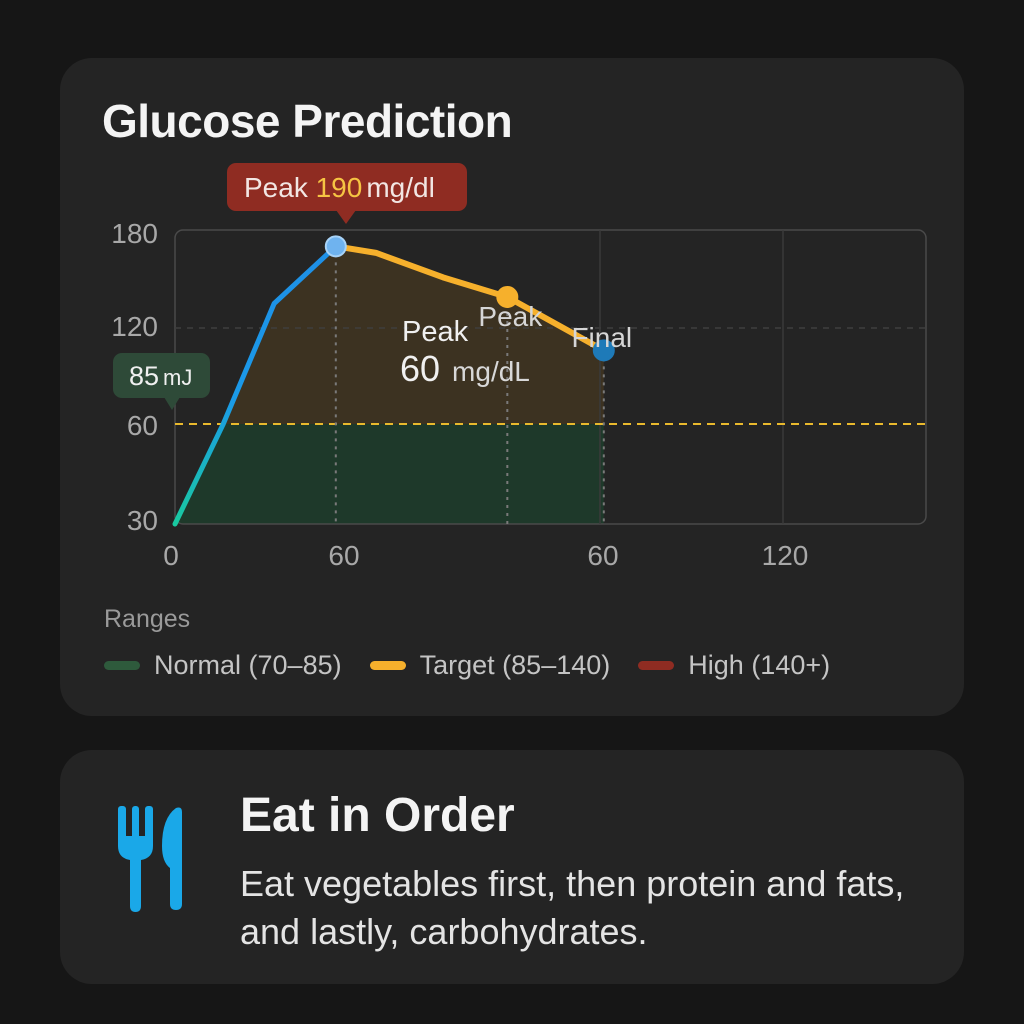 Image resolution: width=1024 pixels, height=1024 pixels. What do you see at coordinates (791, 665) in the screenshot?
I see `legend-range-high: (140+)` at bounding box center [791, 665].